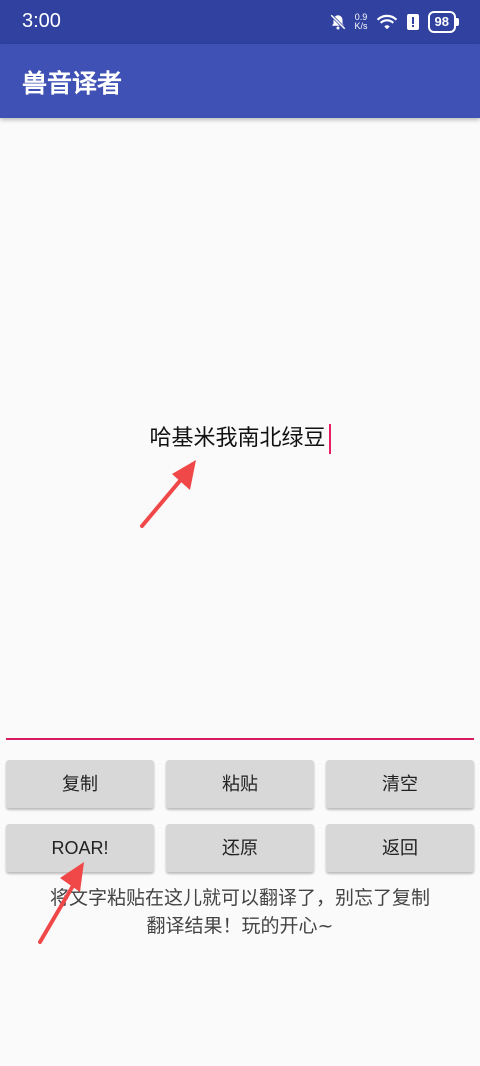 The width and height of the screenshot is (480, 1066). What do you see at coordinates (240, 848) in the screenshot?
I see `restore-button: 还原` at bounding box center [240, 848].